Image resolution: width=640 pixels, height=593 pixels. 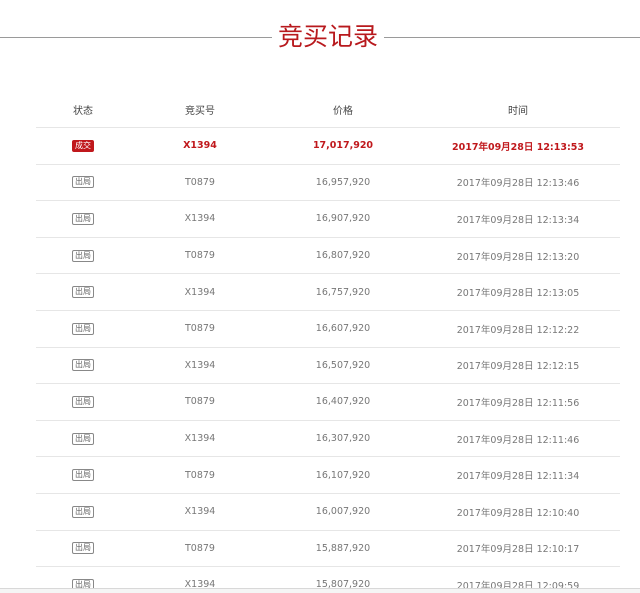 What do you see at coordinates (518, 439) in the screenshot?
I see `time-cell: 2017年09月28日 12:11:46` at bounding box center [518, 439].